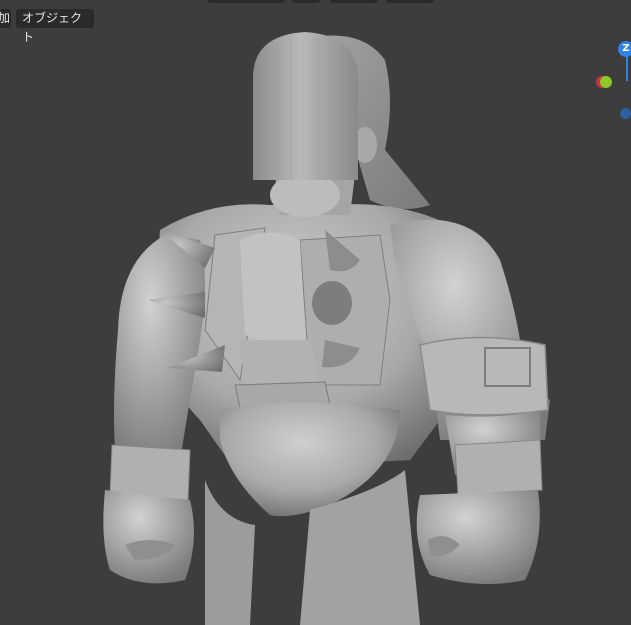  I want to click on gizmo-z-axis-line, so click(627, 69).